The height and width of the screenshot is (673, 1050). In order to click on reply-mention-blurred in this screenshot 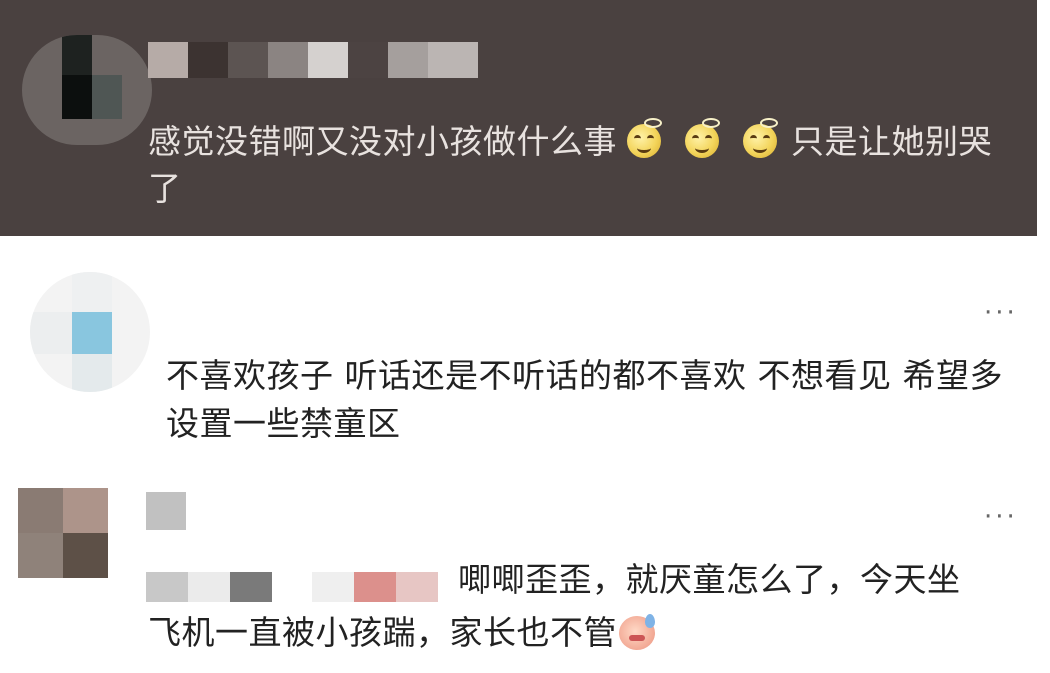, I will do `click(296, 589)`.